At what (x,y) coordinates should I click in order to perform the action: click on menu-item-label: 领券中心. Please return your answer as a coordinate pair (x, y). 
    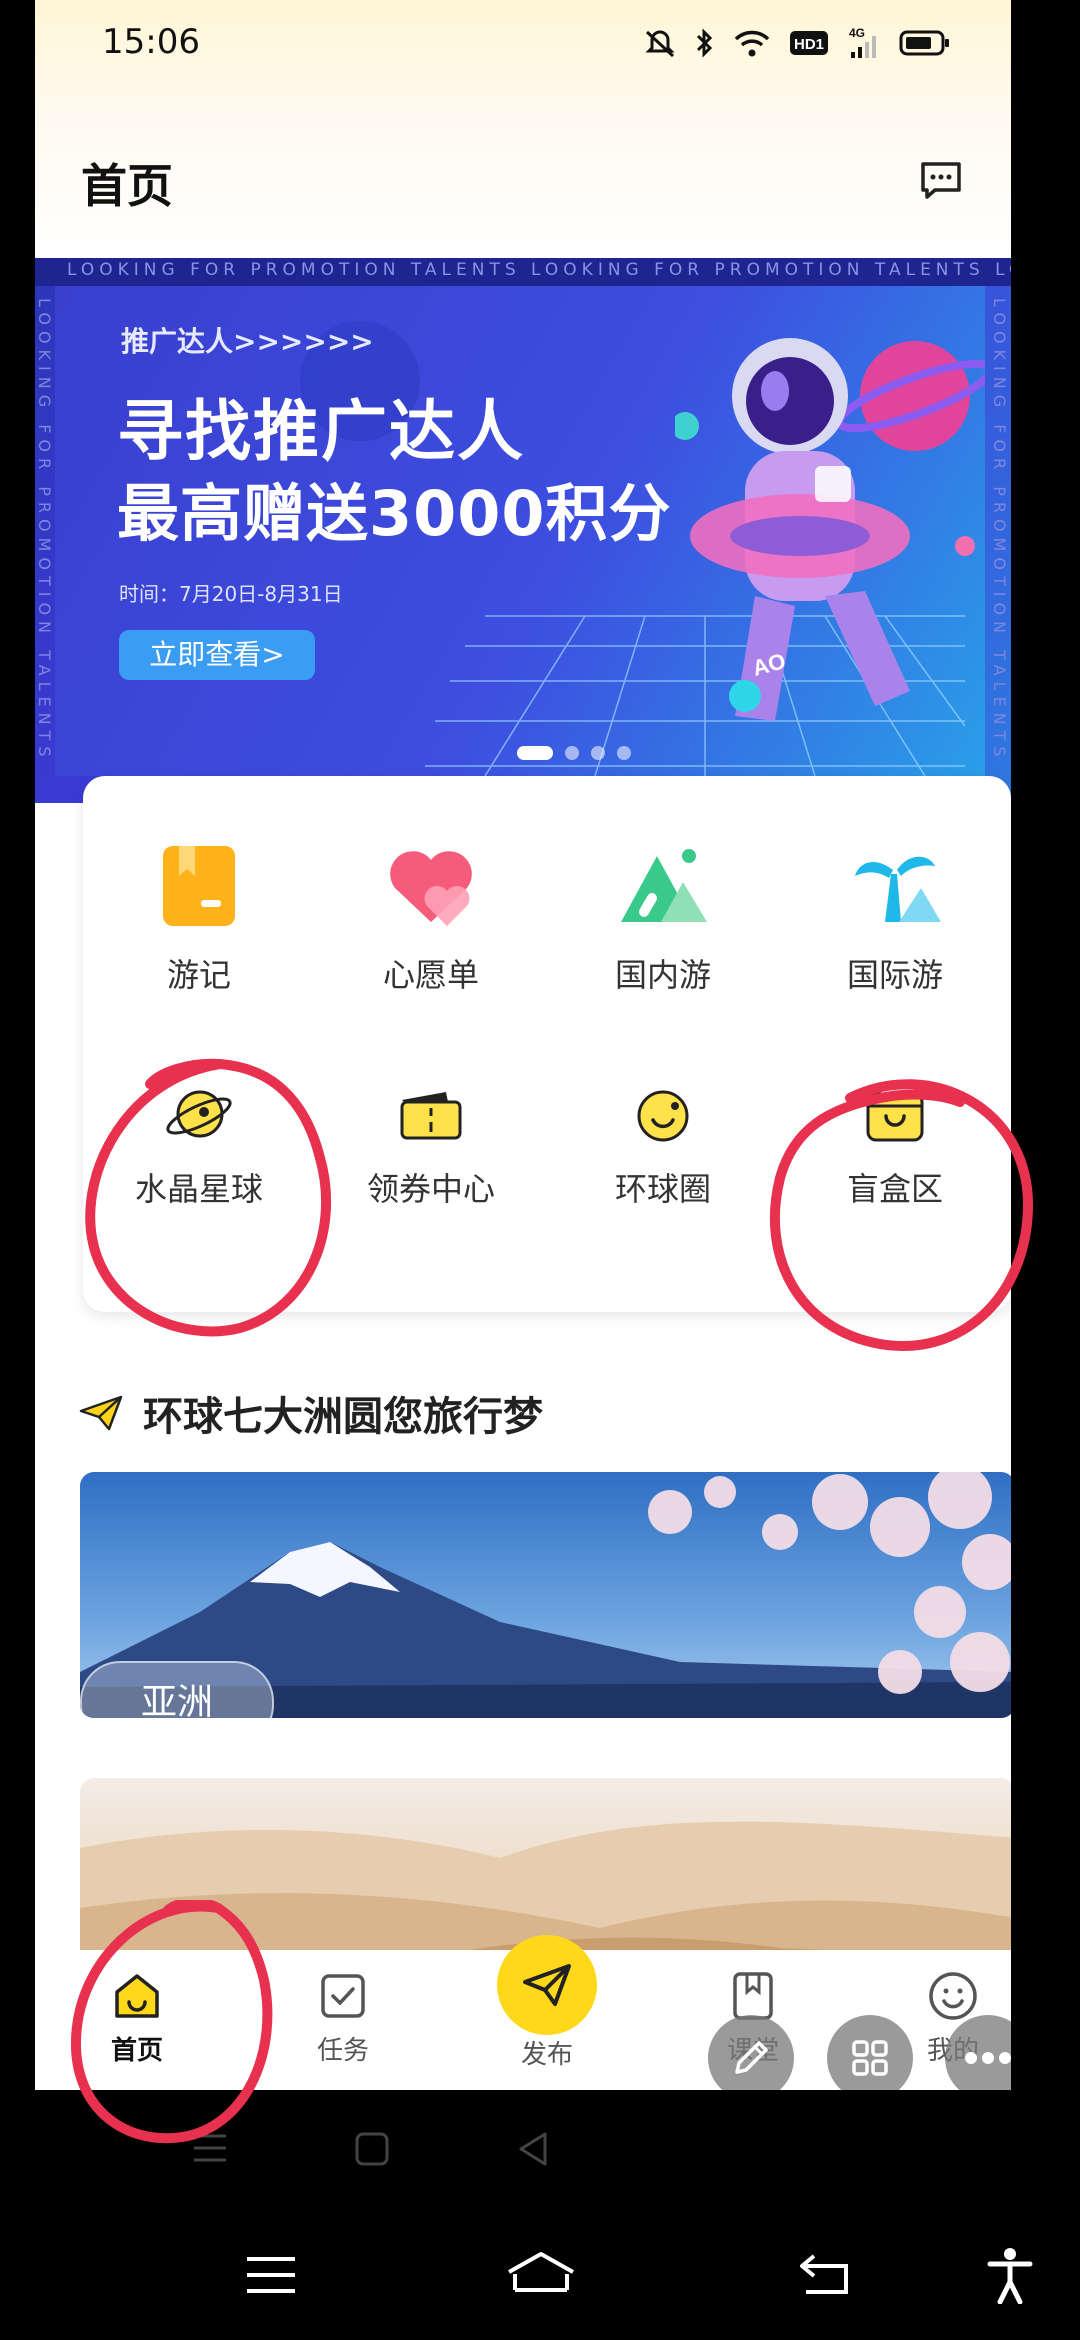
    Looking at the image, I should click on (430, 1189).